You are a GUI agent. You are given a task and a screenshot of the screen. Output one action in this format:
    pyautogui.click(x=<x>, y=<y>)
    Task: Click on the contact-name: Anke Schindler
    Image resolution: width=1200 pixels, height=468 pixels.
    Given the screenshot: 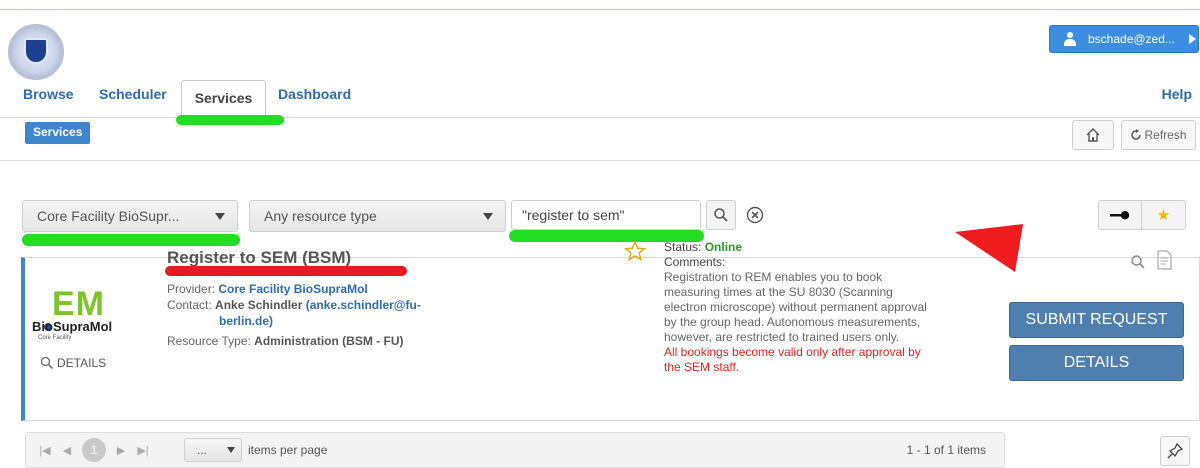 What is the action you would take?
    pyautogui.click(x=259, y=305)
    